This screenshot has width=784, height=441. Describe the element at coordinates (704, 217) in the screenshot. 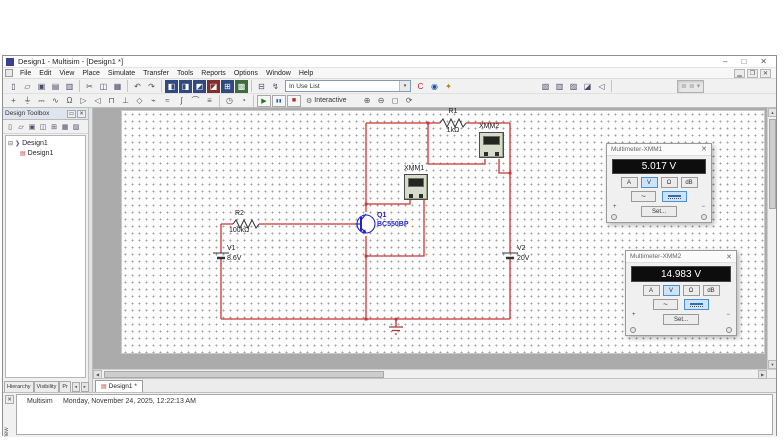

I see `minus-terminal` at that location.